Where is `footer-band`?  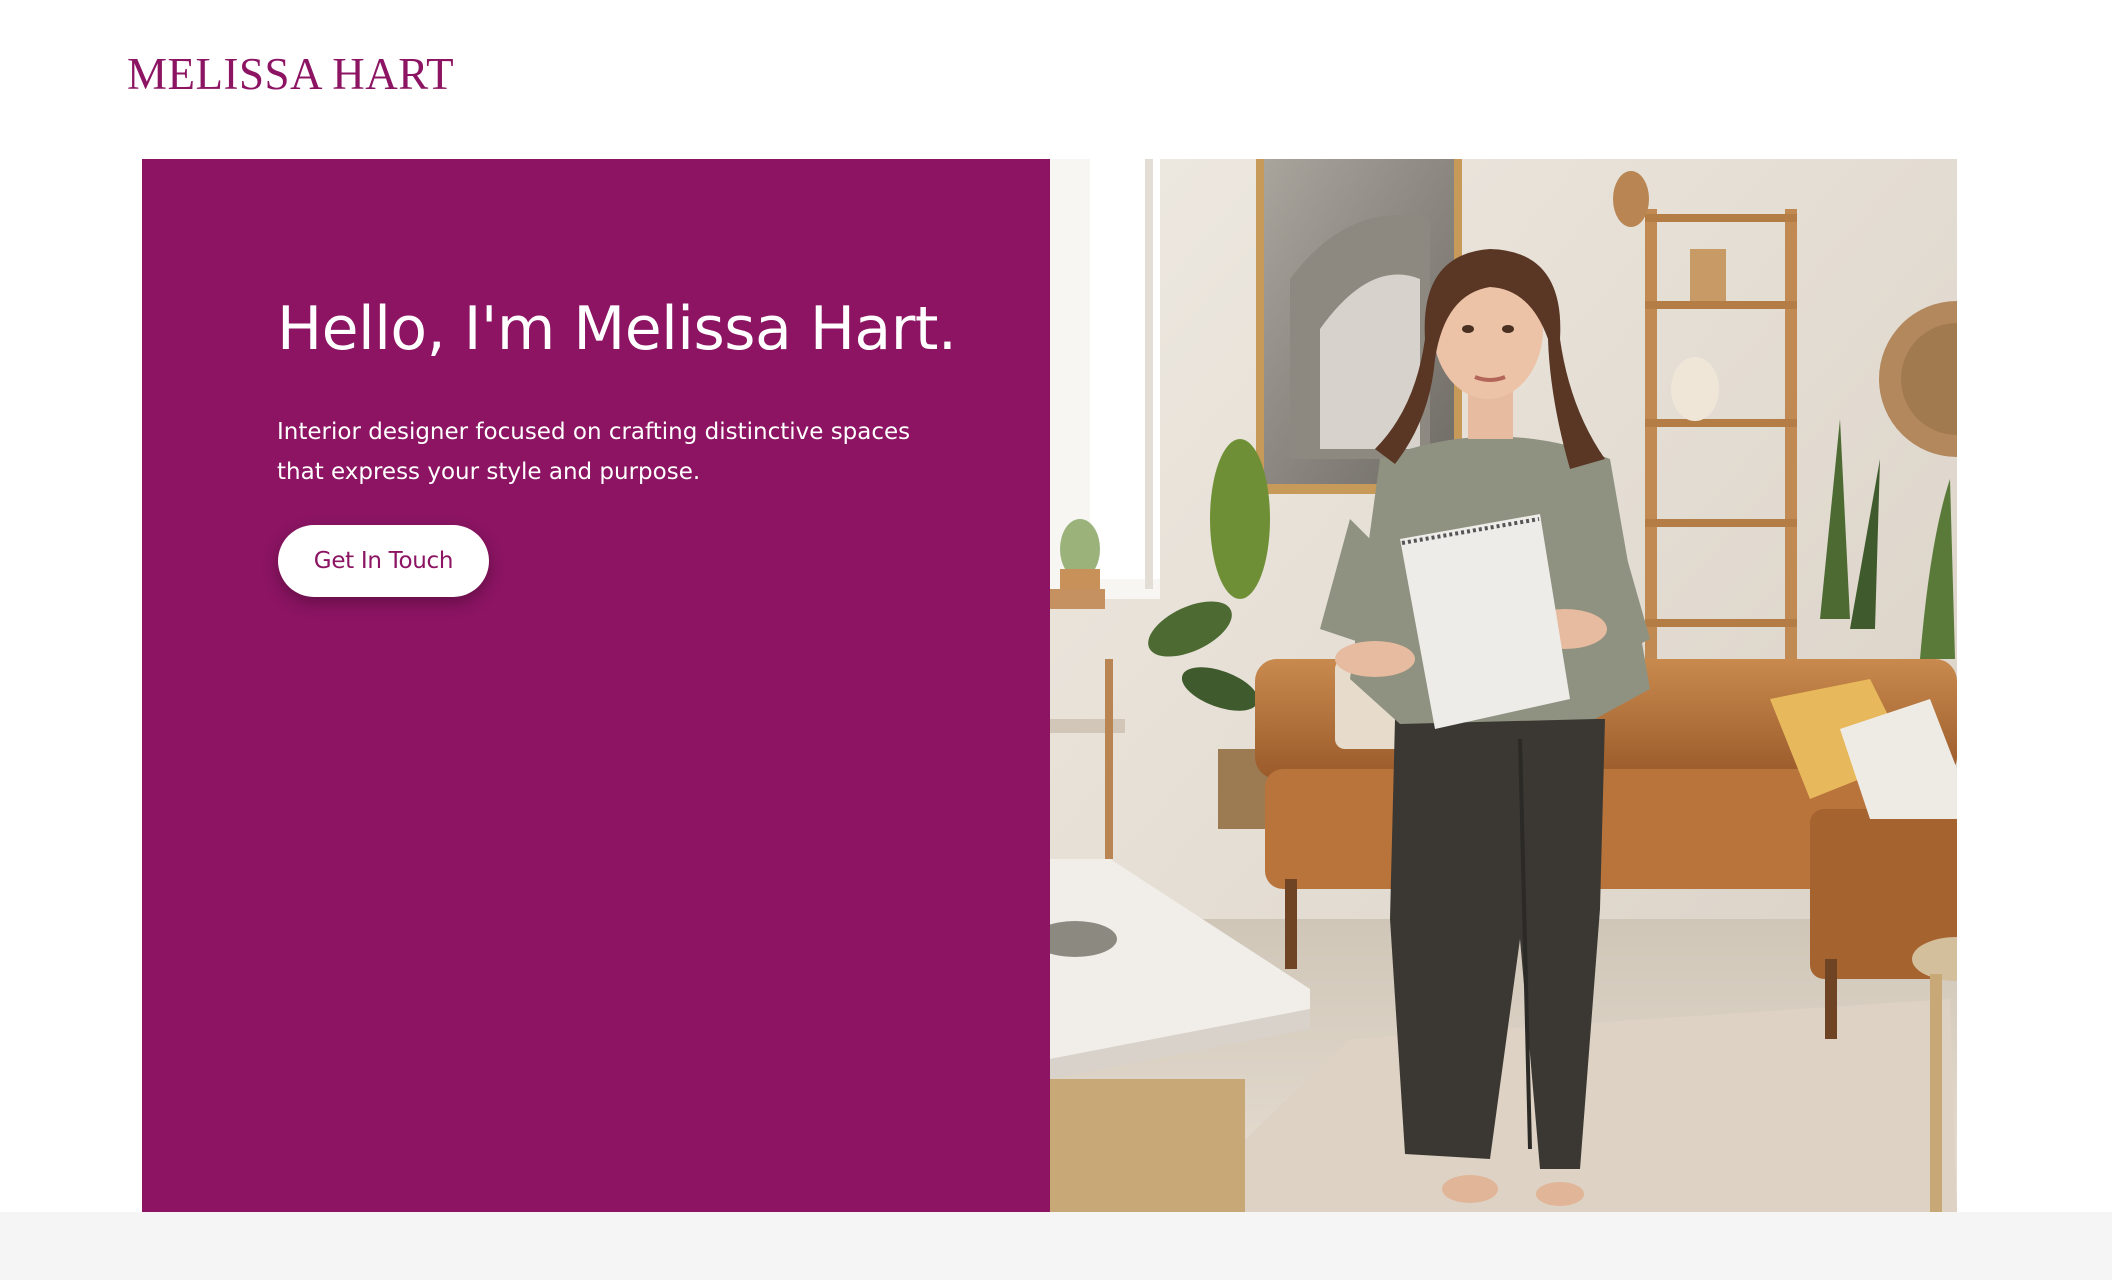
footer-band is located at coordinates (1056, 1246).